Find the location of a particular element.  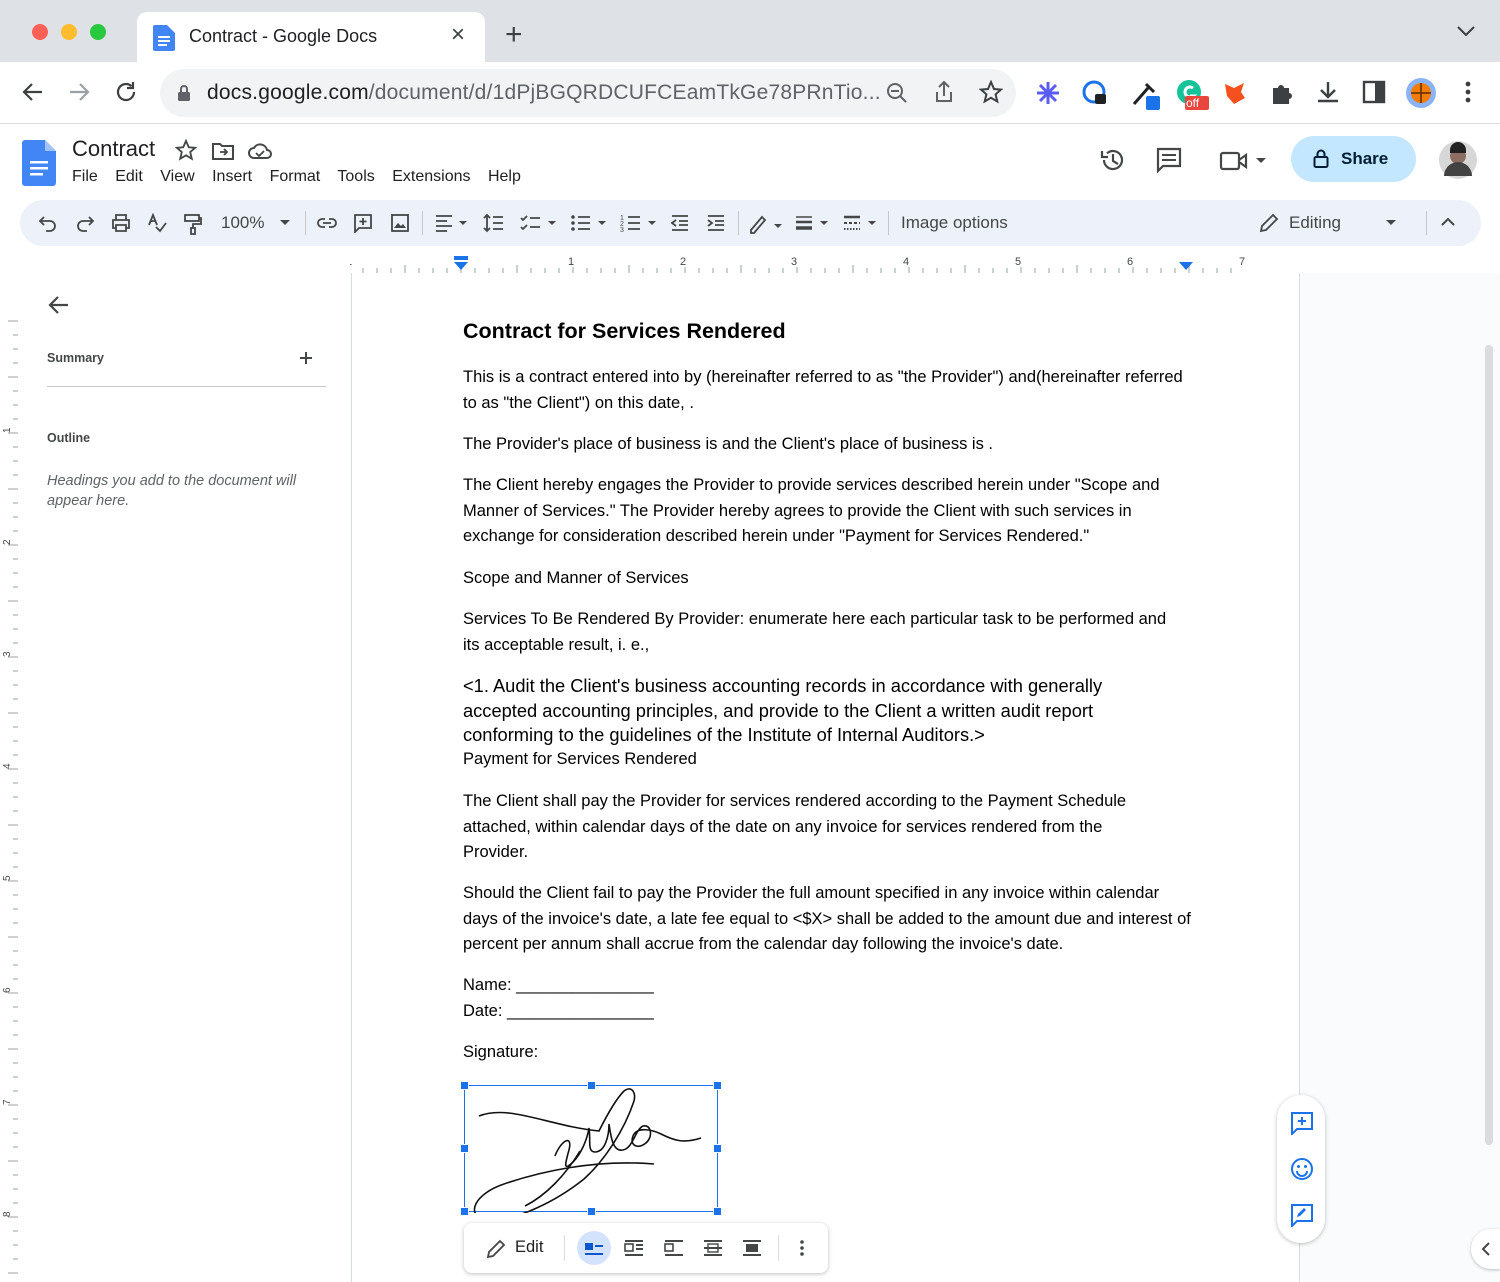

border-dash-icon is located at coordinates (861, 223).